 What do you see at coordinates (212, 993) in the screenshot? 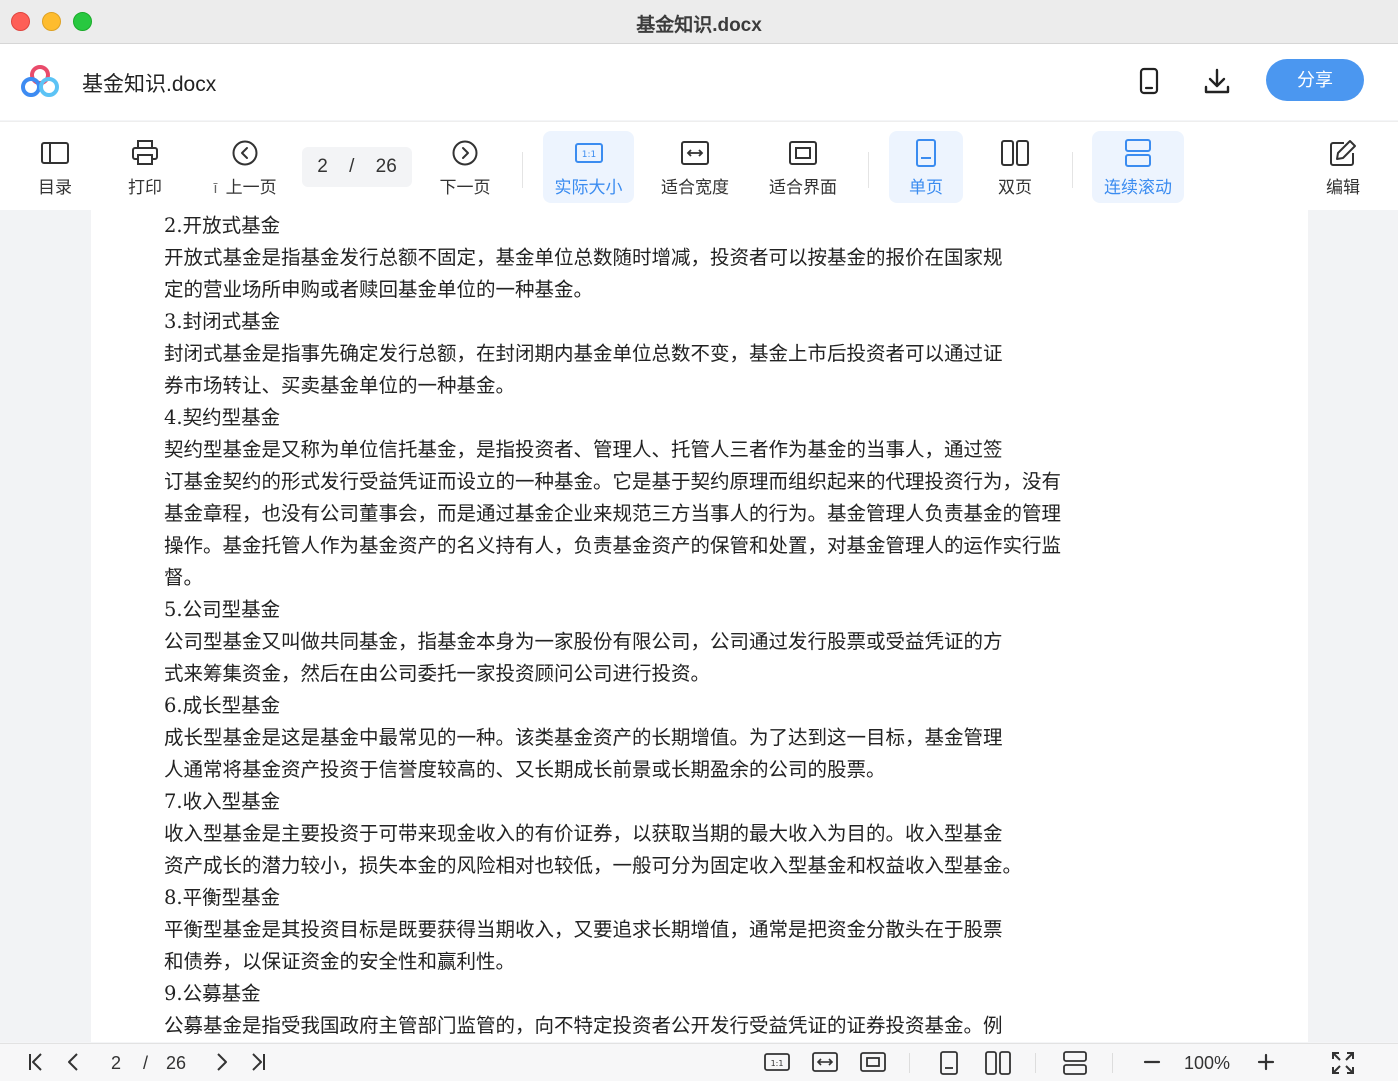
I see `section-heading: 9.公募基金` at bounding box center [212, 993].